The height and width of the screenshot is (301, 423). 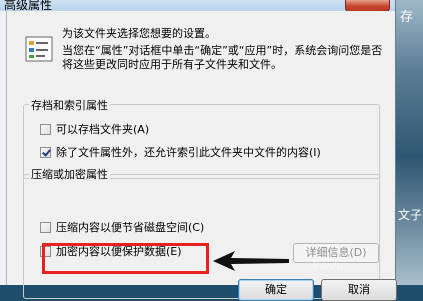 I want to click on index-option: 除了文件属性外，还允许索引此文件夹中文件的内容(I), so click(x=180, y=152).